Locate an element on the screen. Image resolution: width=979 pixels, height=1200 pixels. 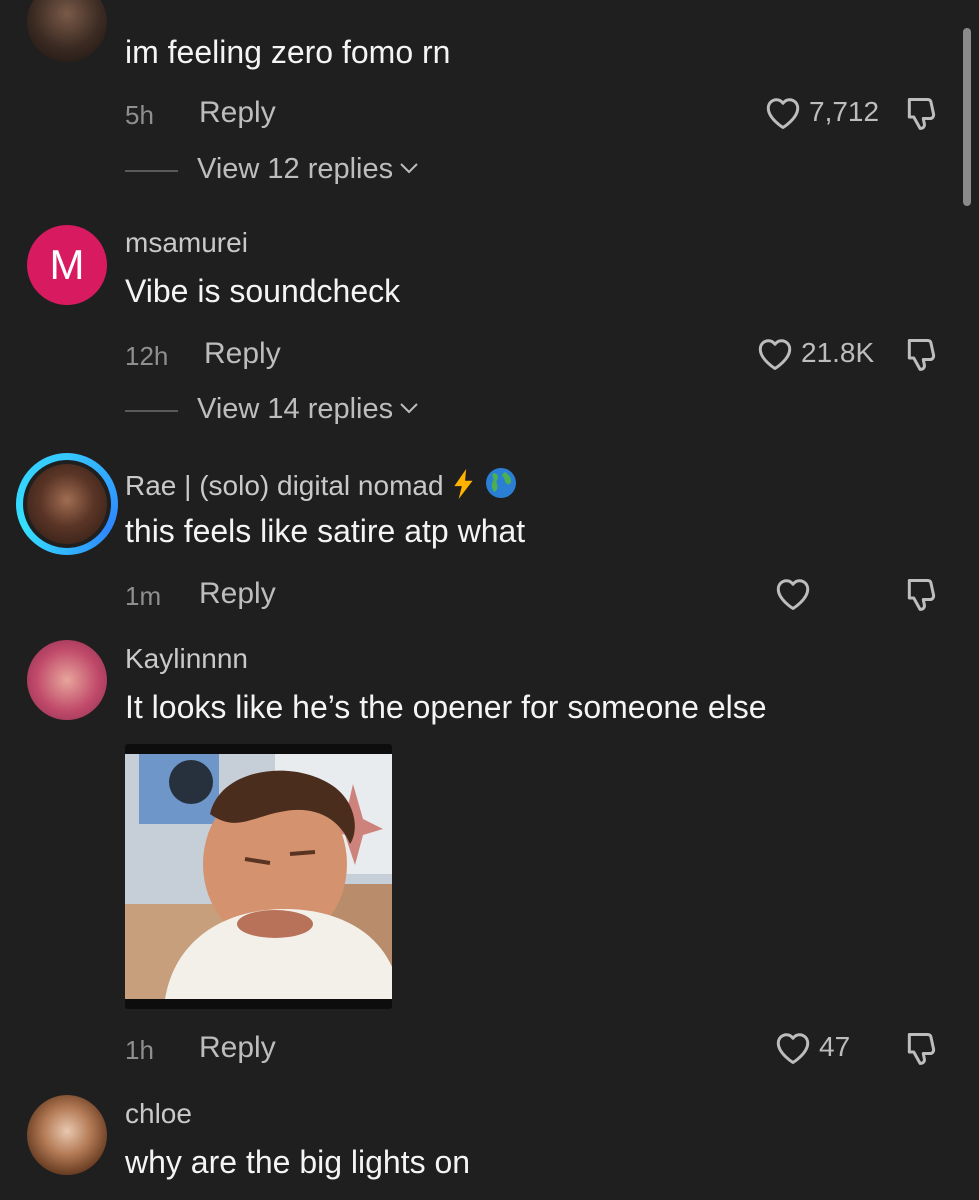
comment-meta: 1h Reply 47 is located at coordinates (540, 1049).